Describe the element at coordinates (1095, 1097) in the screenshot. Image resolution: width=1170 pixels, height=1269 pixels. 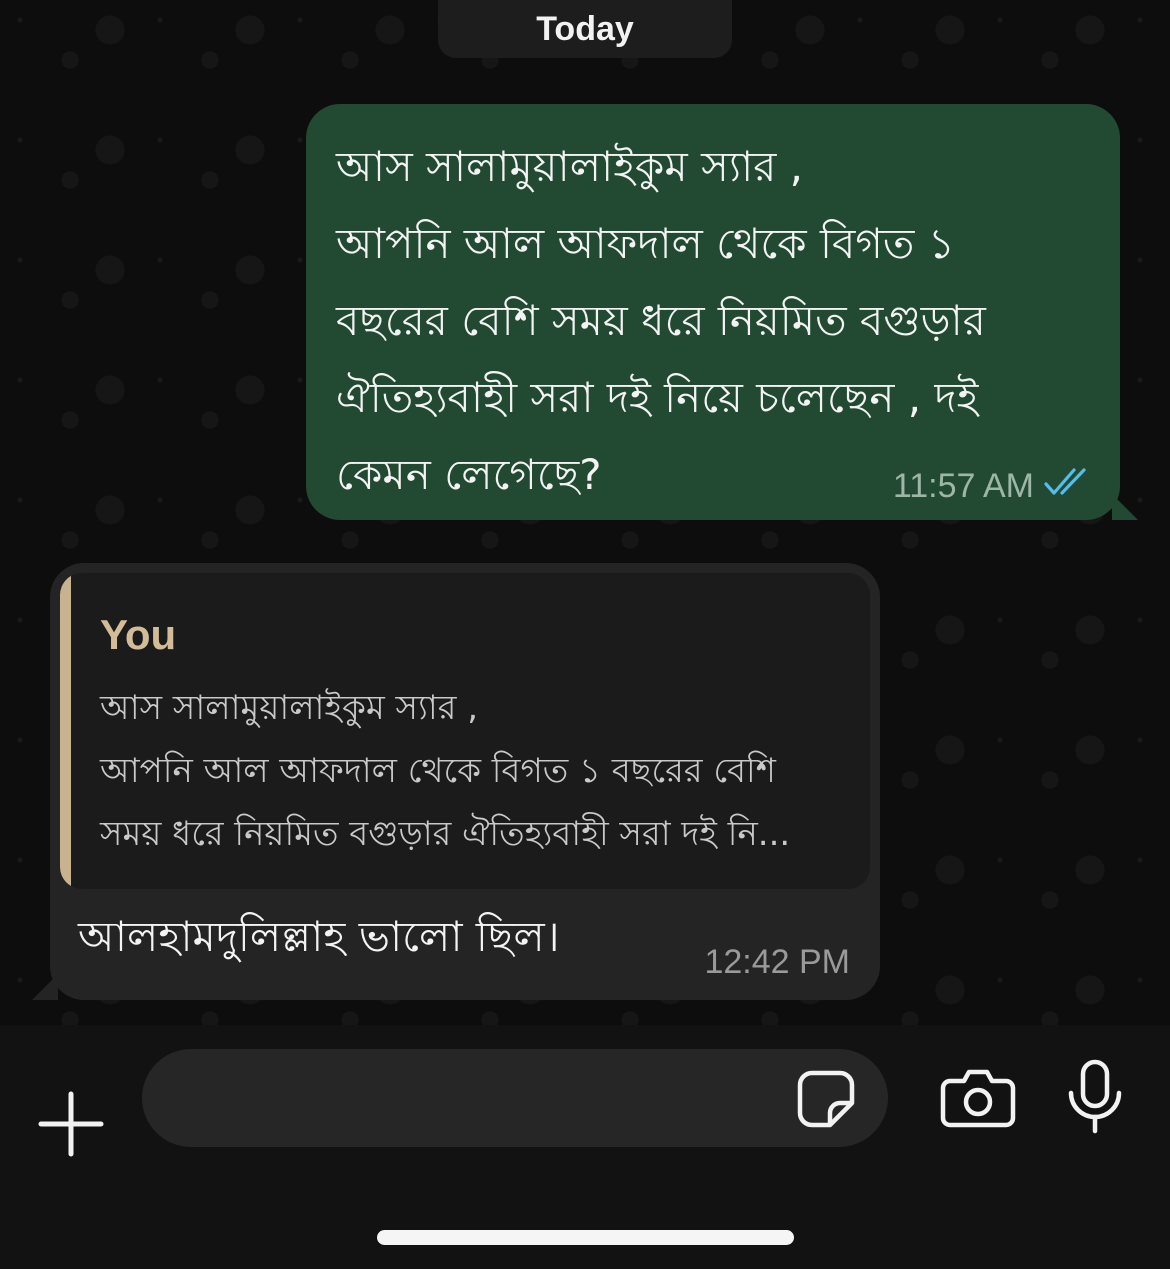
I see `microphone-icon` at that location.